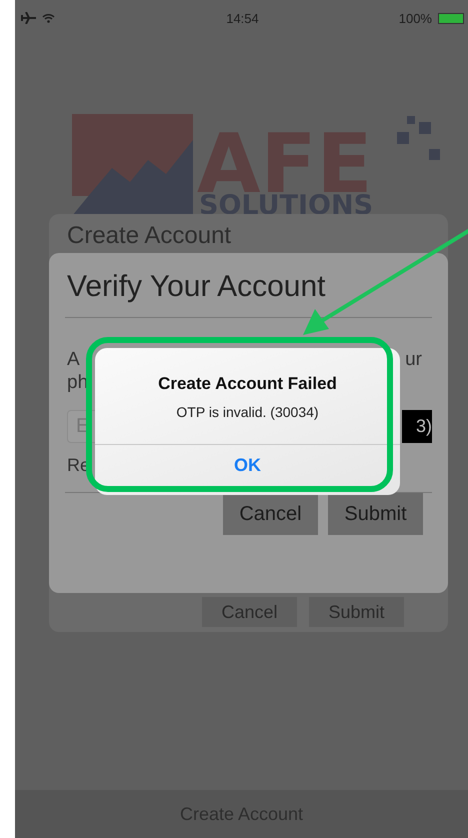  What do you see at coordinates (197, 287) in the screenshot?
I see `dialog-title: Verify Your Account` at bounding box center [197, 287].